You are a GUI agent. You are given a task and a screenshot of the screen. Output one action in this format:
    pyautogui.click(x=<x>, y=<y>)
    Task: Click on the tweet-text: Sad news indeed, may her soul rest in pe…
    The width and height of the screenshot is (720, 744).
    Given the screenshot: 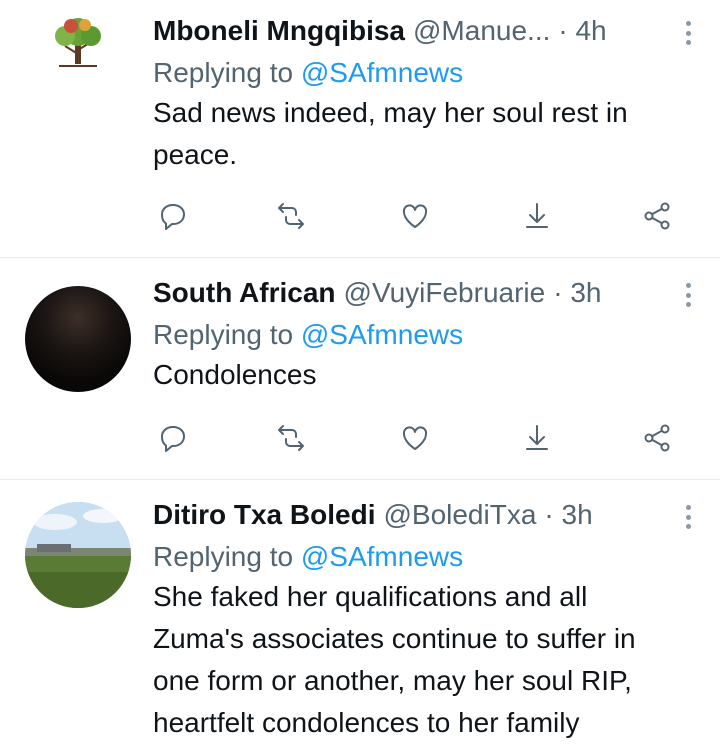 What is the action you would take?
    pyautogui.click(x=390, y=133)
    